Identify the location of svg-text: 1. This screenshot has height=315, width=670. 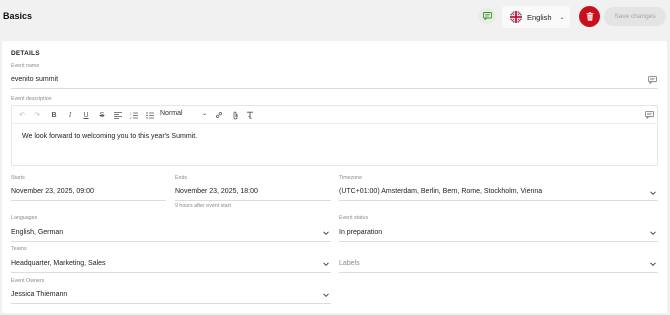
(131, 113).